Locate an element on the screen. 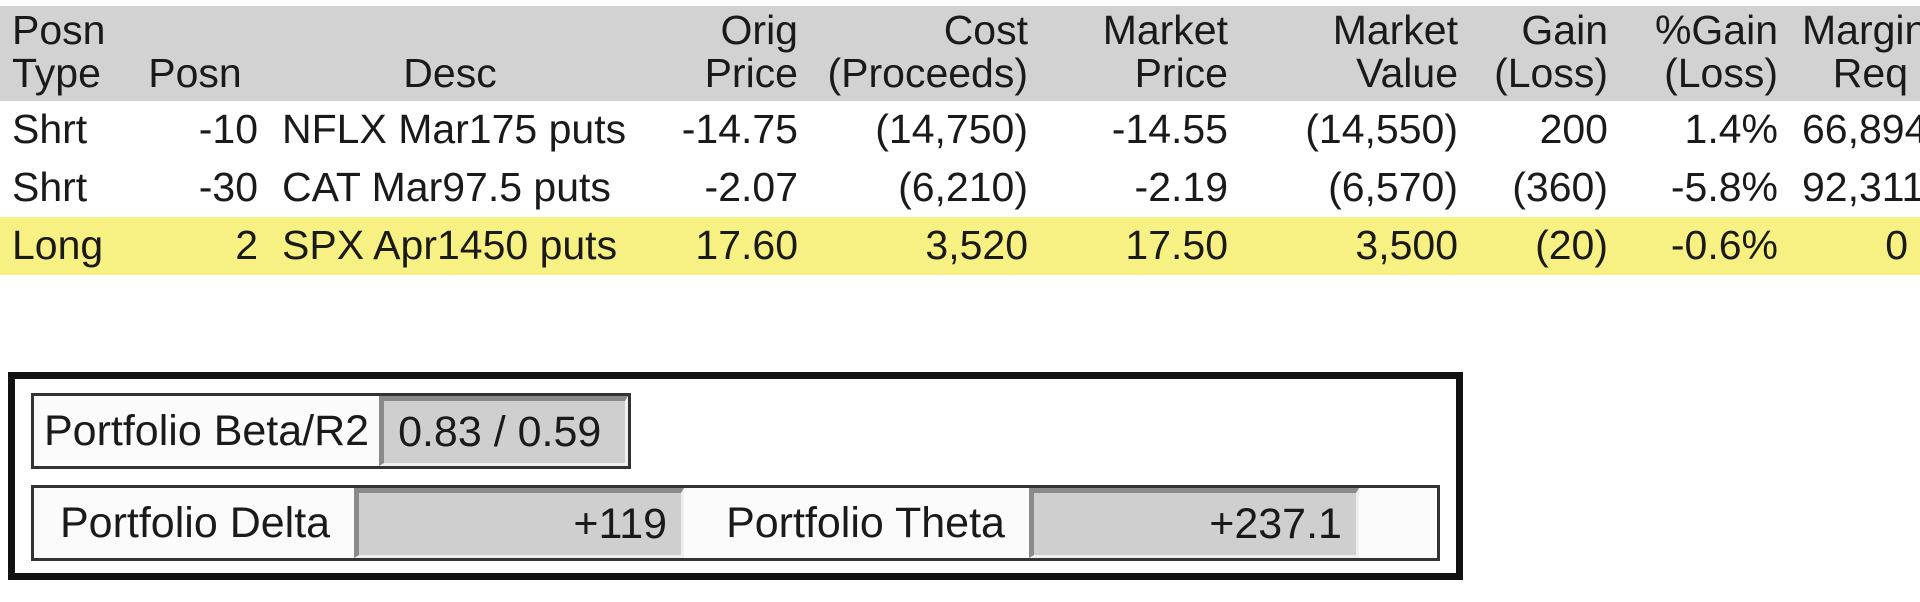  portfolio-theta-value: +237.1 is located at coordinates (1193, 523).